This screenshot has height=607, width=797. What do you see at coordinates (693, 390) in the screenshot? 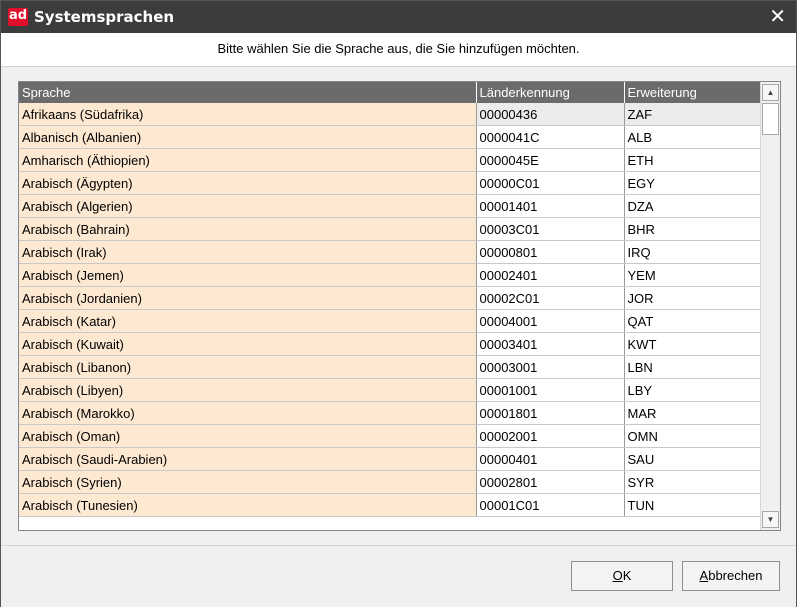
I see `cell-erweiterung: LBY` at bounding box center [693, 390].